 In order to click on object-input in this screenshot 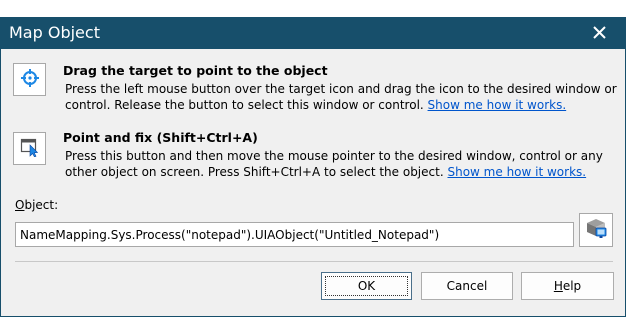, I will do `click(294, 234)`.